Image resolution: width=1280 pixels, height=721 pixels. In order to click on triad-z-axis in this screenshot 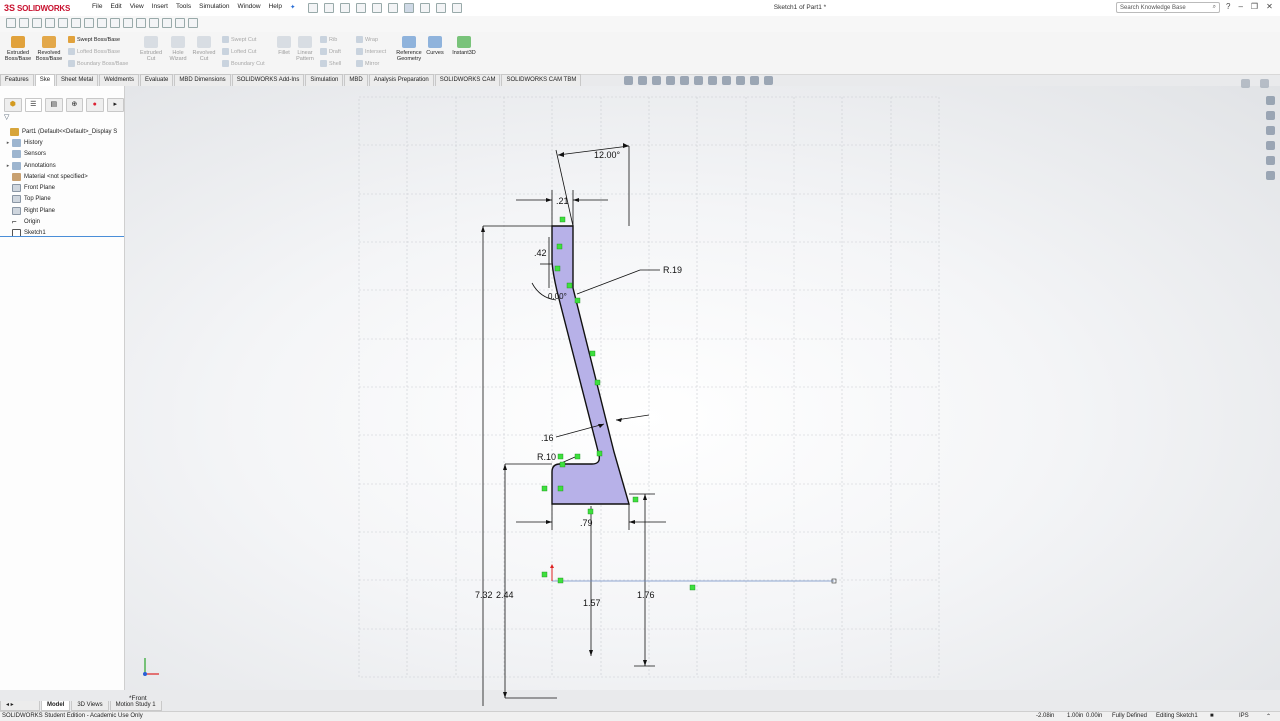, I will do `click(145, 674)`.